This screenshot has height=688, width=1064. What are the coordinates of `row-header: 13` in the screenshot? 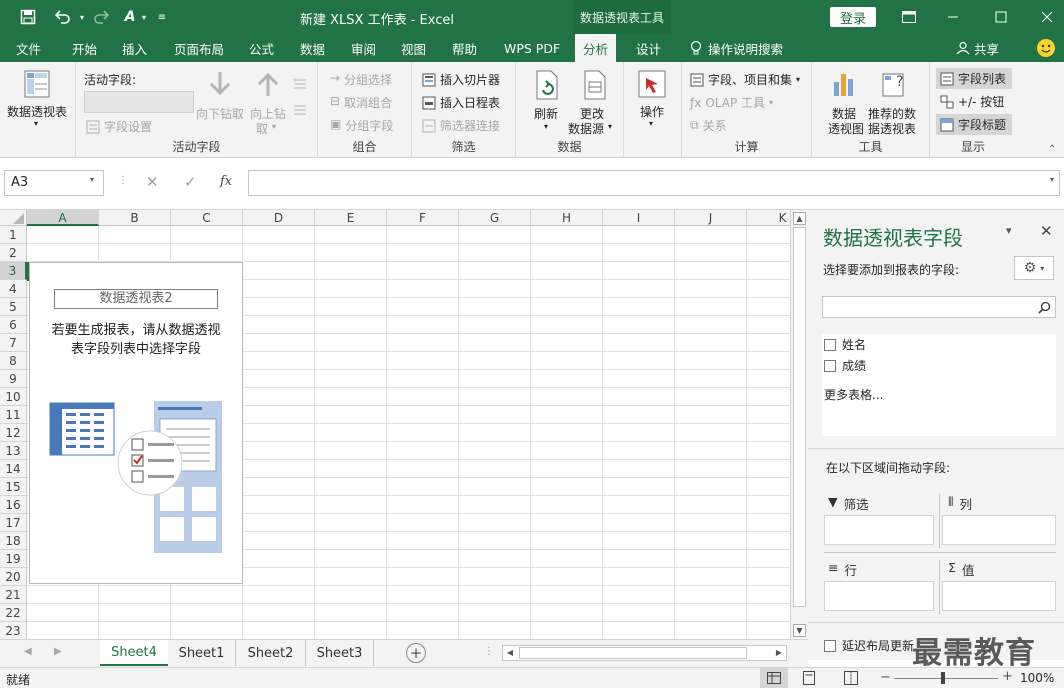 It's located at (13, 451).